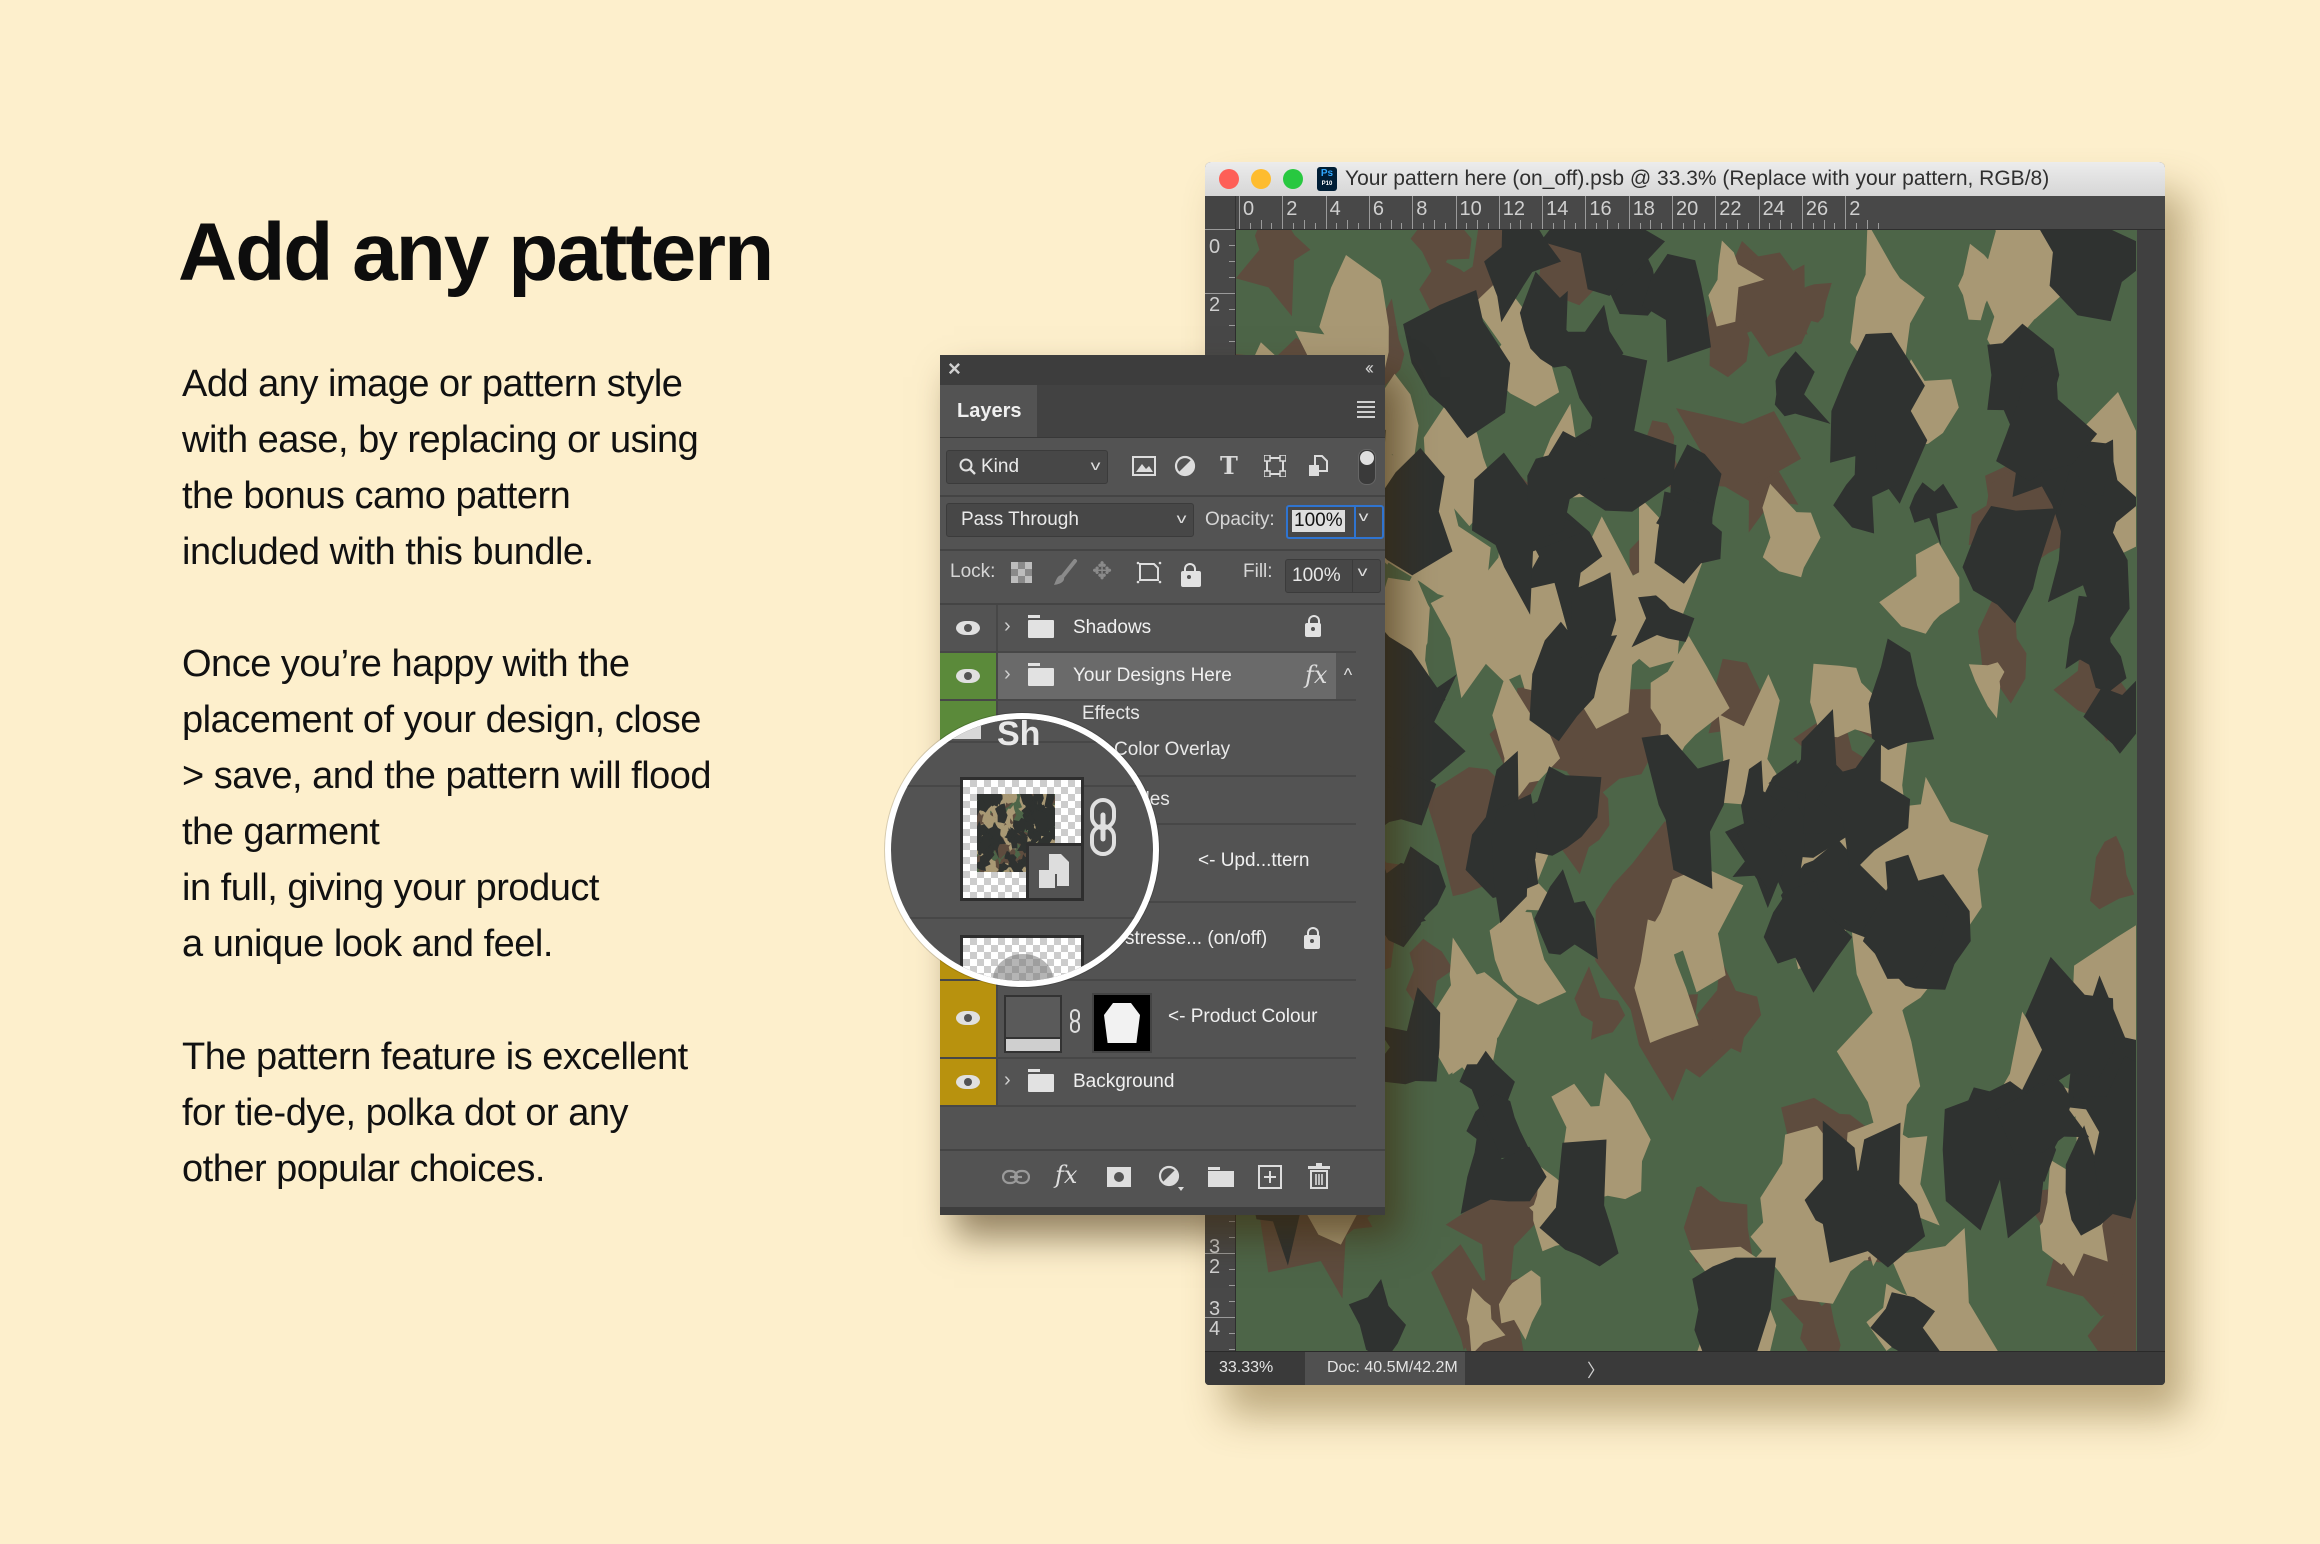  What do you see at coordinates (1596, 1370) in the screenshot?
I see `status-menu-arrow-icon: 〉` at bounding box center [1596, 1370].